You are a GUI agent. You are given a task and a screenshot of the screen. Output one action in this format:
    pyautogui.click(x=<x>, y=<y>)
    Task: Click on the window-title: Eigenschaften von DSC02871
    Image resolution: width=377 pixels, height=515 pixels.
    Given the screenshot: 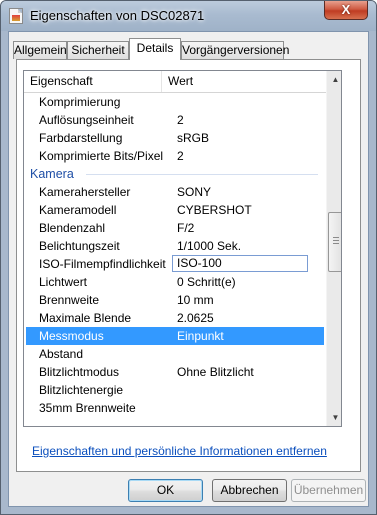 What is the action you would take?
    pyautogui.click(x=117, y=15)
    